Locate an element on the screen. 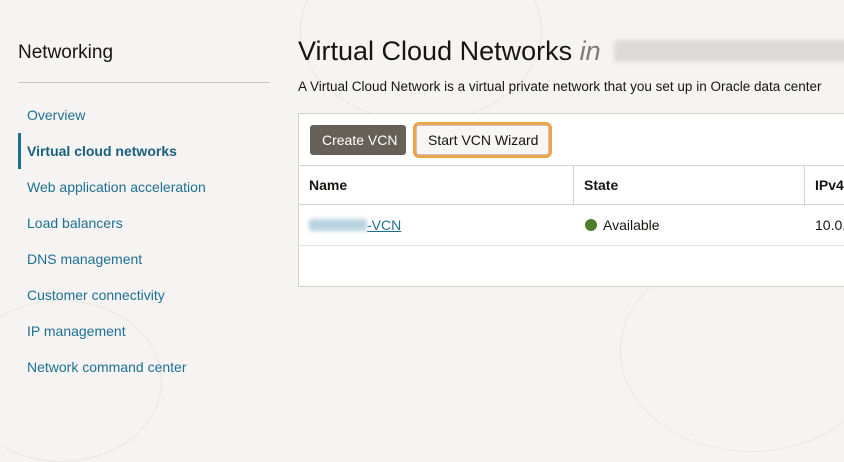 This screenshot has height=462, width=844. sidebar-item-ip-management: IP management is located at coordinates (144, 331).